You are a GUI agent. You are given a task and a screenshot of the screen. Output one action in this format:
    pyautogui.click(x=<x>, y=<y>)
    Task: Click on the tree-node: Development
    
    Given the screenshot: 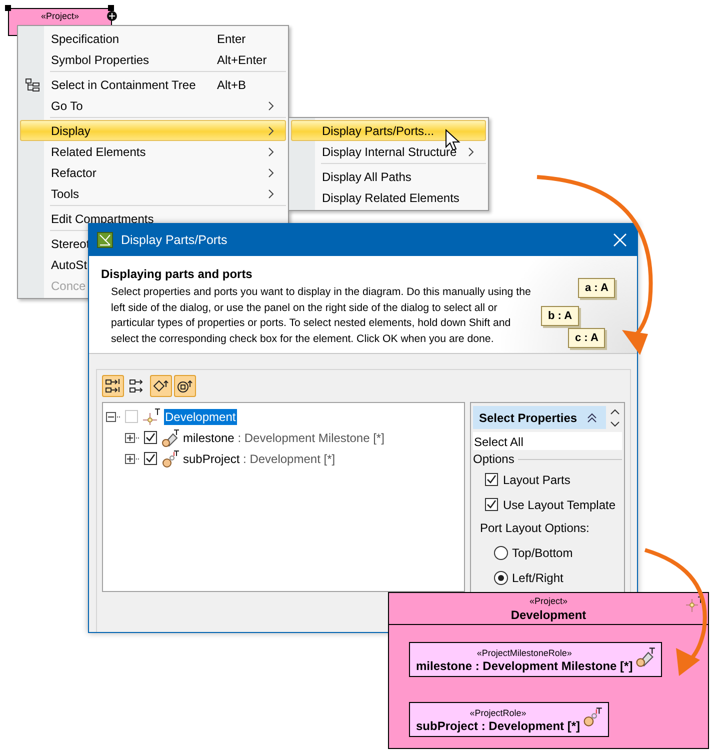 What is the action you would take?
    pyautogui.click(x=200, y=416)
    